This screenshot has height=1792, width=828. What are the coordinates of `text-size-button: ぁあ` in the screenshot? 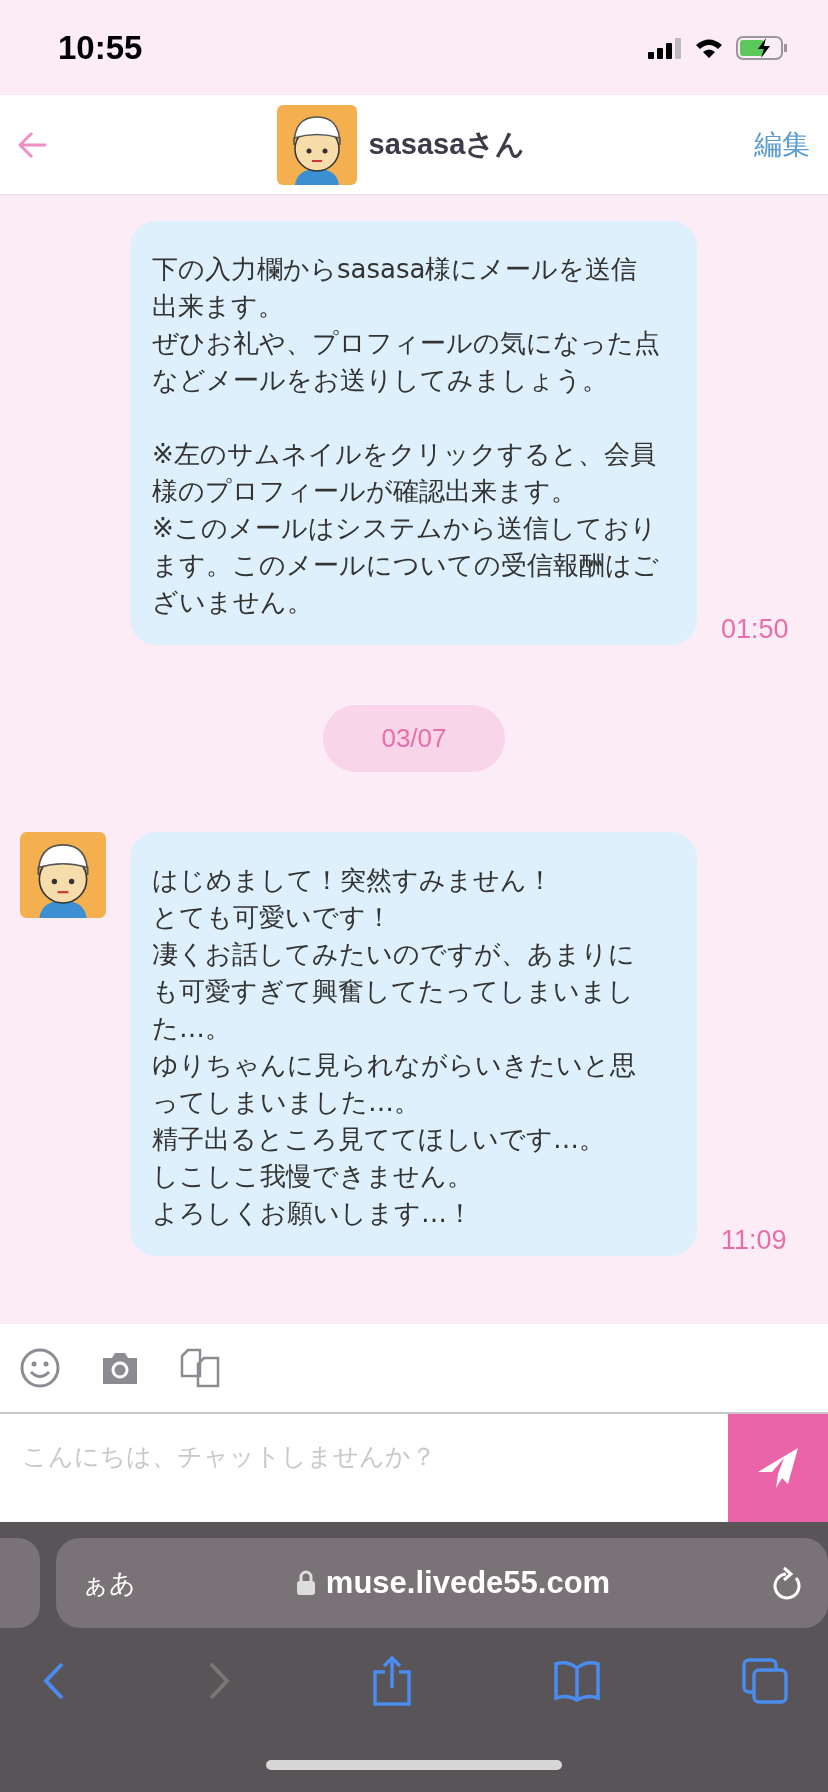 It's located at (109, 1583).